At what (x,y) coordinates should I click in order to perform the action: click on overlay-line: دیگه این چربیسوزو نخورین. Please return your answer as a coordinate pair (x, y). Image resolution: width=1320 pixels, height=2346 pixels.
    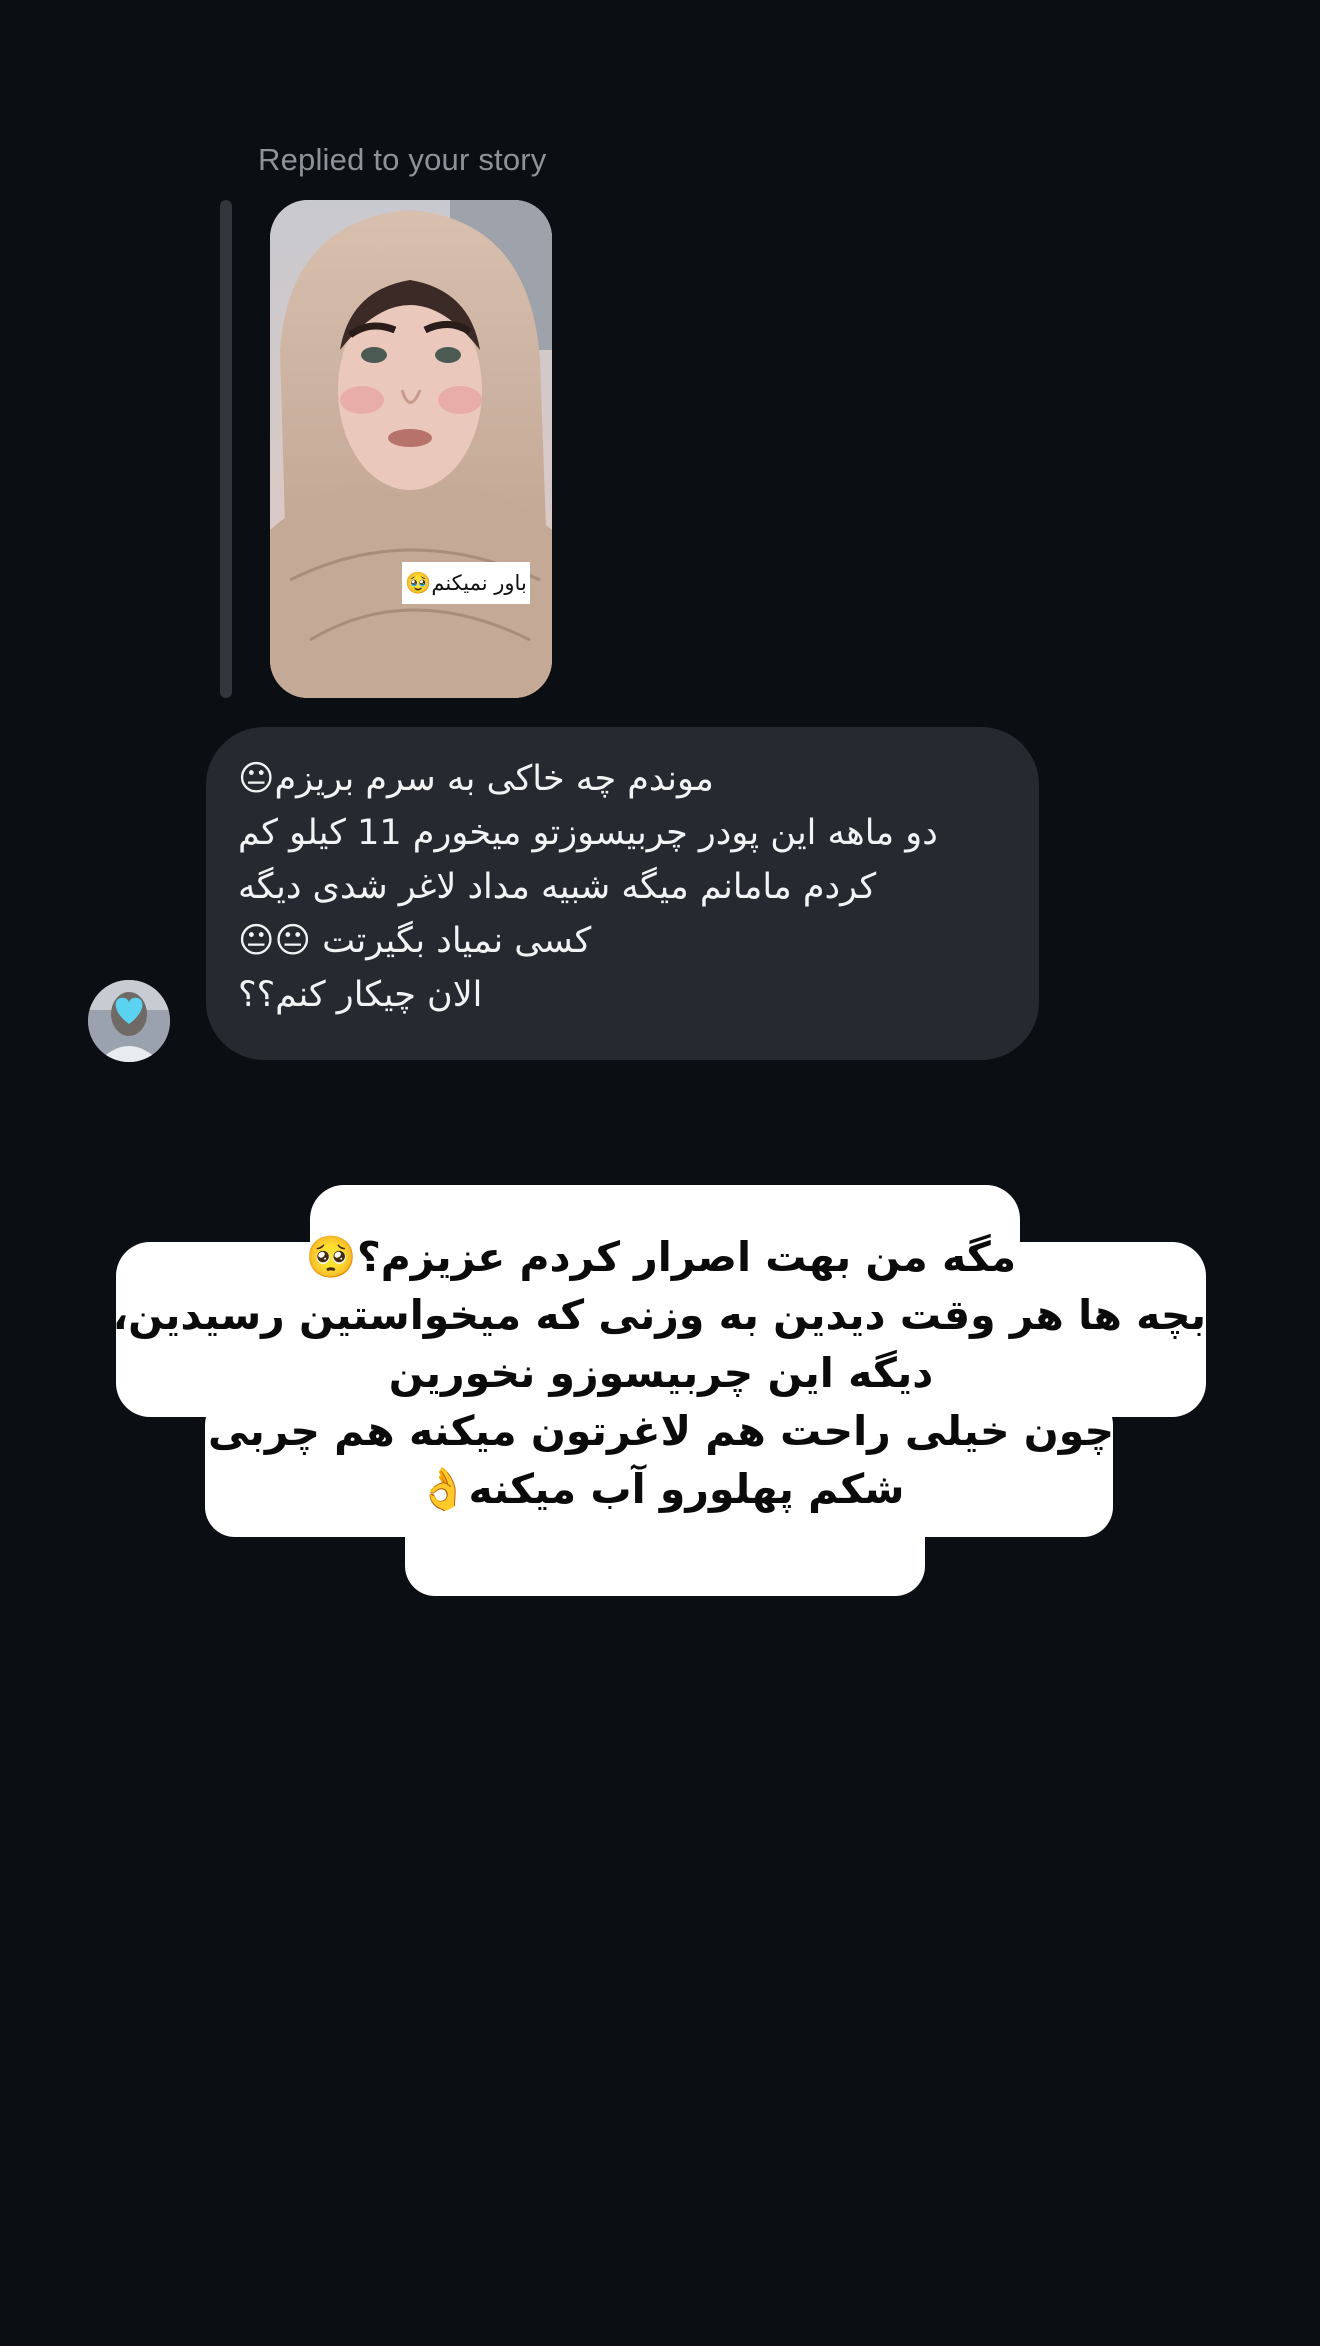
    Looking at the image, I should click on (661, 1373).